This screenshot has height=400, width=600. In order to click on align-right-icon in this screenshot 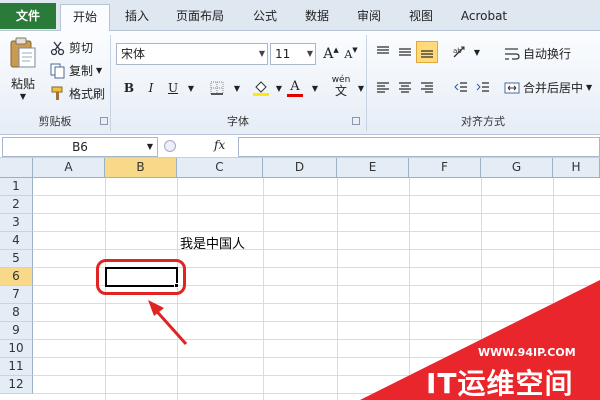, I will do `click(427, 87)`.